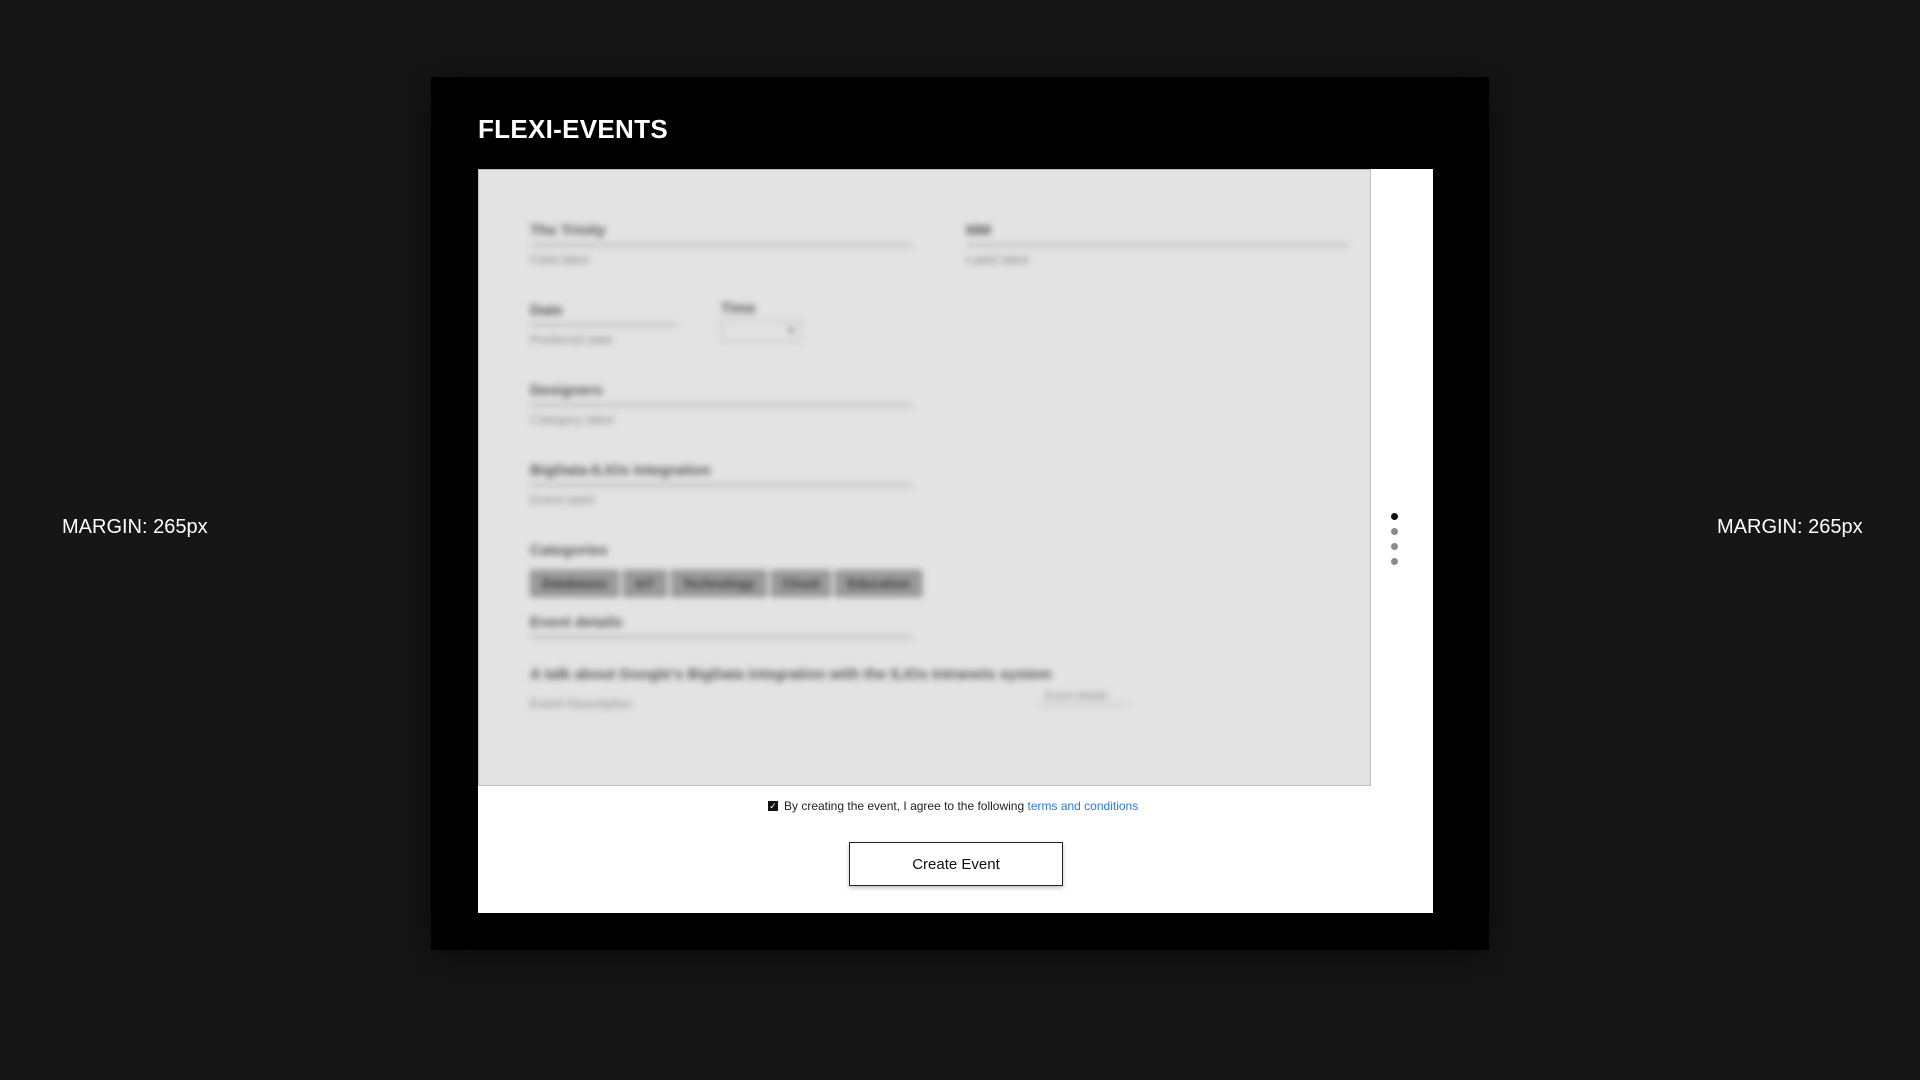  I want to click on time-select: ▾, so click(761, 331).